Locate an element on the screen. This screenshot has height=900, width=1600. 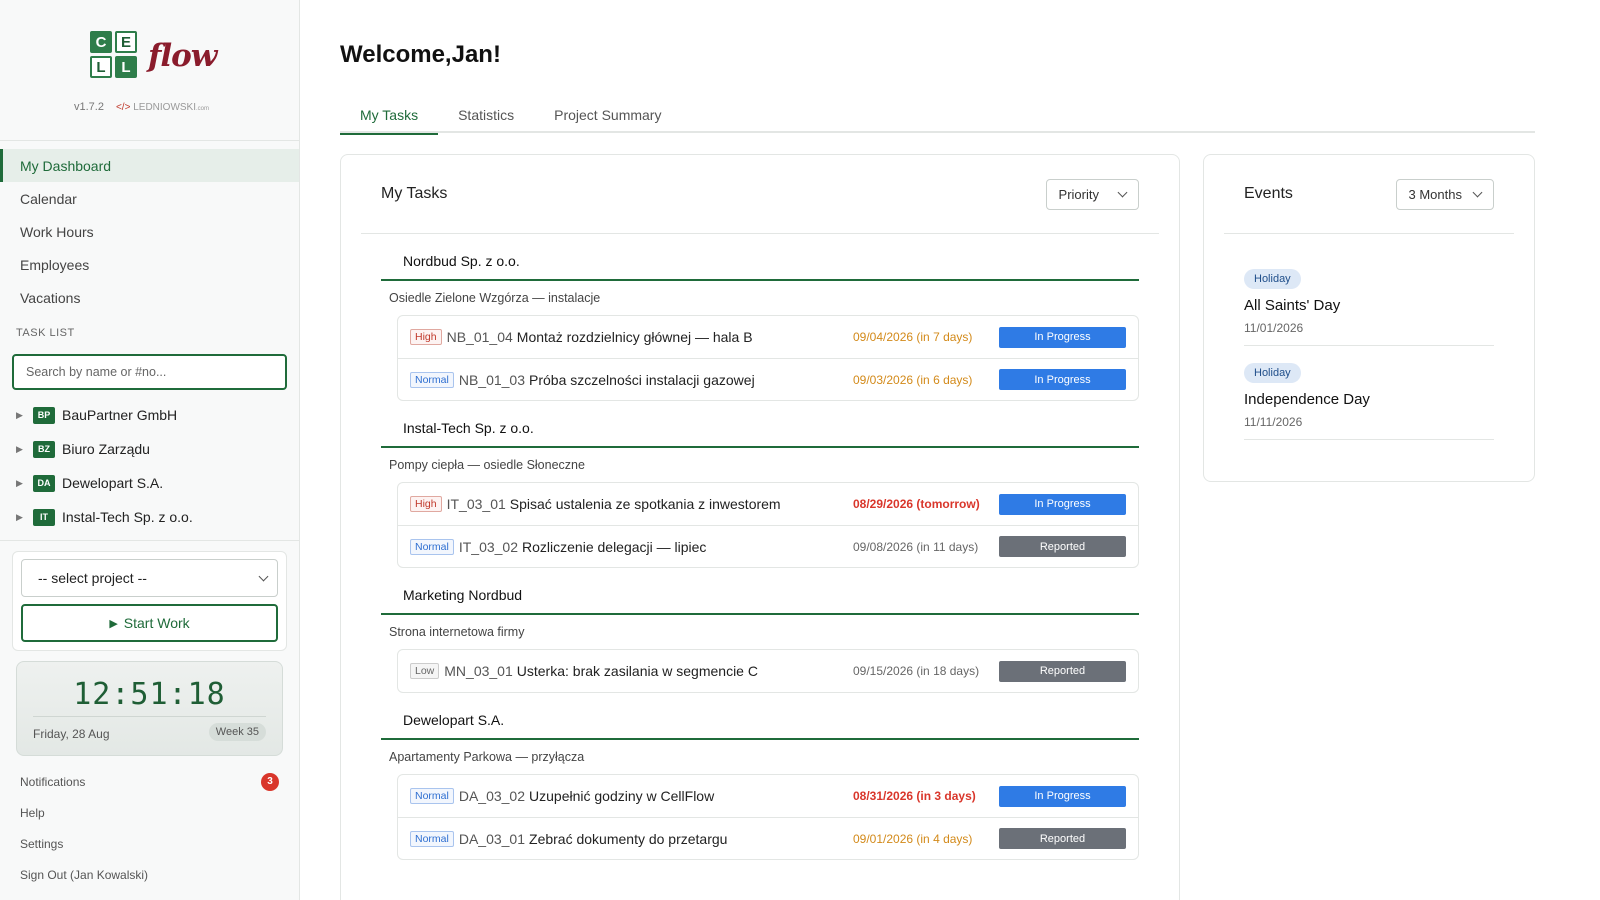
task-name: Usterka: brak zasilania w segmencie C is located at coordinates (637, 671).